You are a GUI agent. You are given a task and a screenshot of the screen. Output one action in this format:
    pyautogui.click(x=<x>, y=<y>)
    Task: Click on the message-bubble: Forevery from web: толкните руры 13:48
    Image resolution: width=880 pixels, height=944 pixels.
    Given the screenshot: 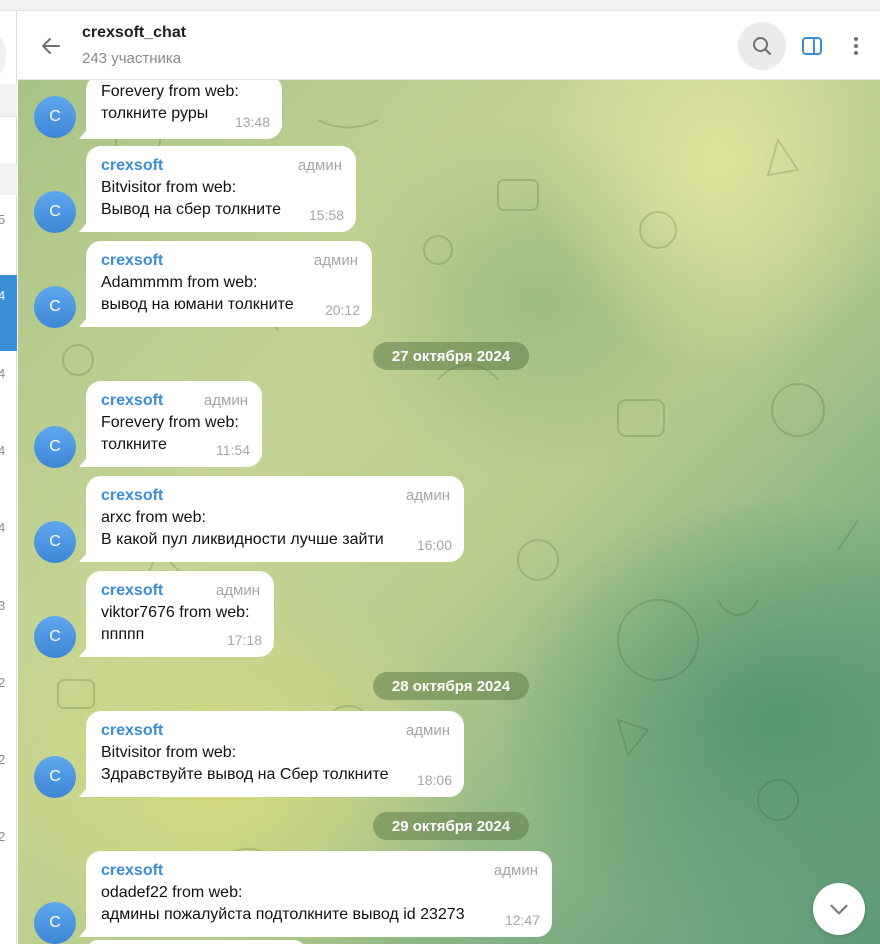 What is the action you would take?
    pyautogui.click(x=180, y=109)
    